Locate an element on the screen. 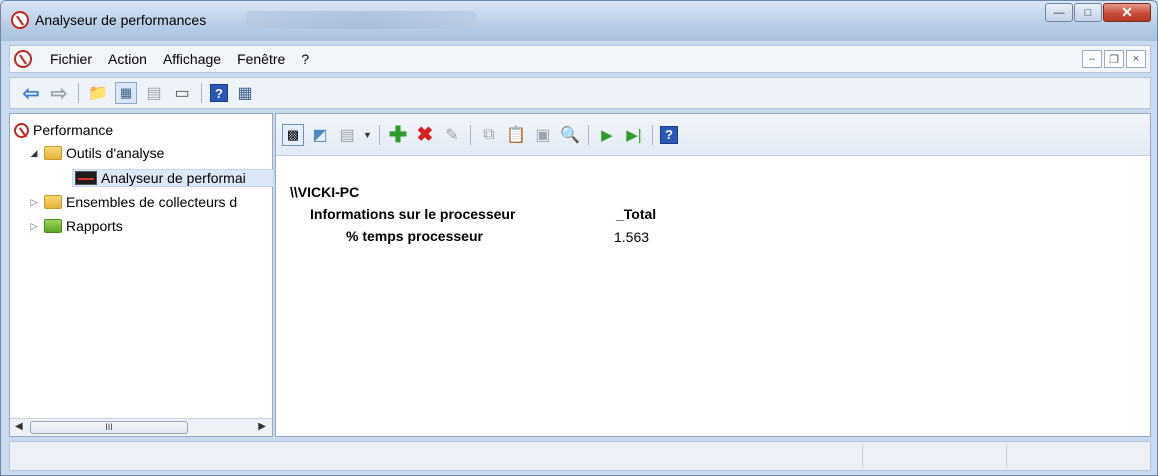 The height and width of the screenshot is (476, 1158). tree-item-rapports: ▷ Rapports is located at coordinates (75, 226).